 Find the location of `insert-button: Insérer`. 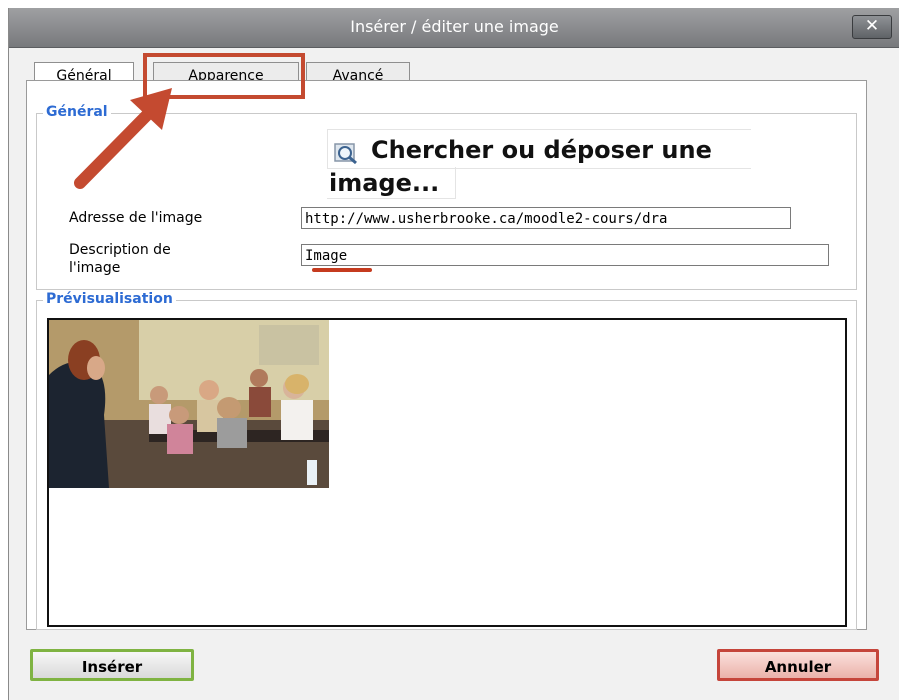

insert-button: Insérer is located at coordinates (112, 665).